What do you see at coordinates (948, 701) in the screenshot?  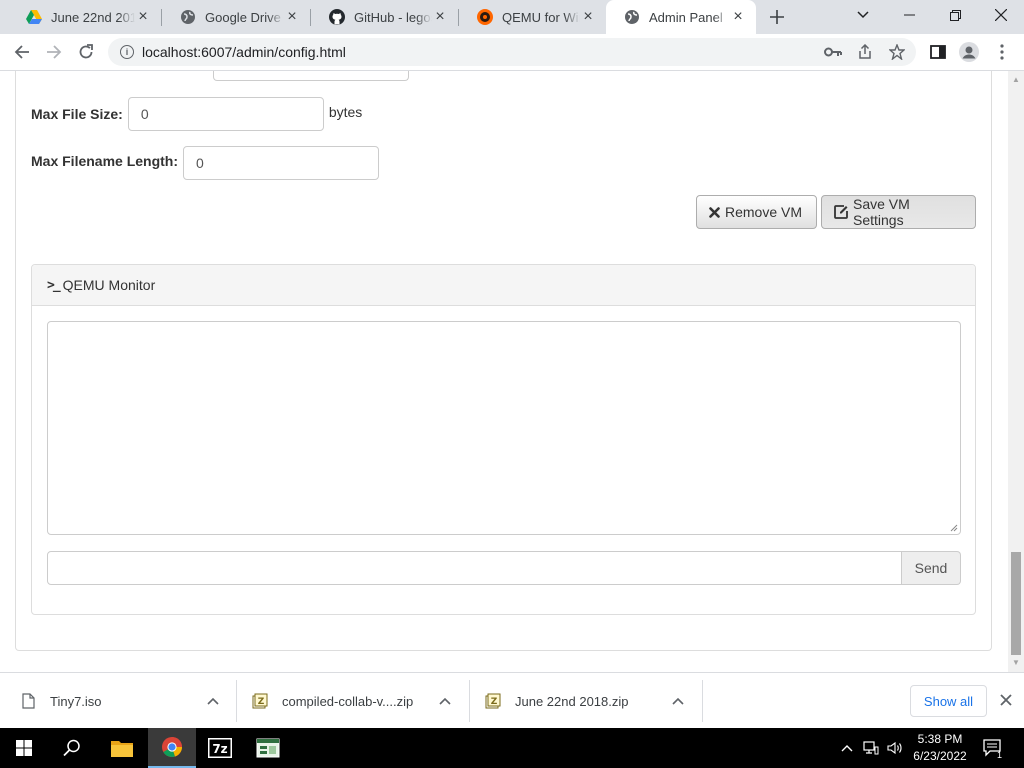 I see `show-all-button: Show all` at bounding box center [948, 701].